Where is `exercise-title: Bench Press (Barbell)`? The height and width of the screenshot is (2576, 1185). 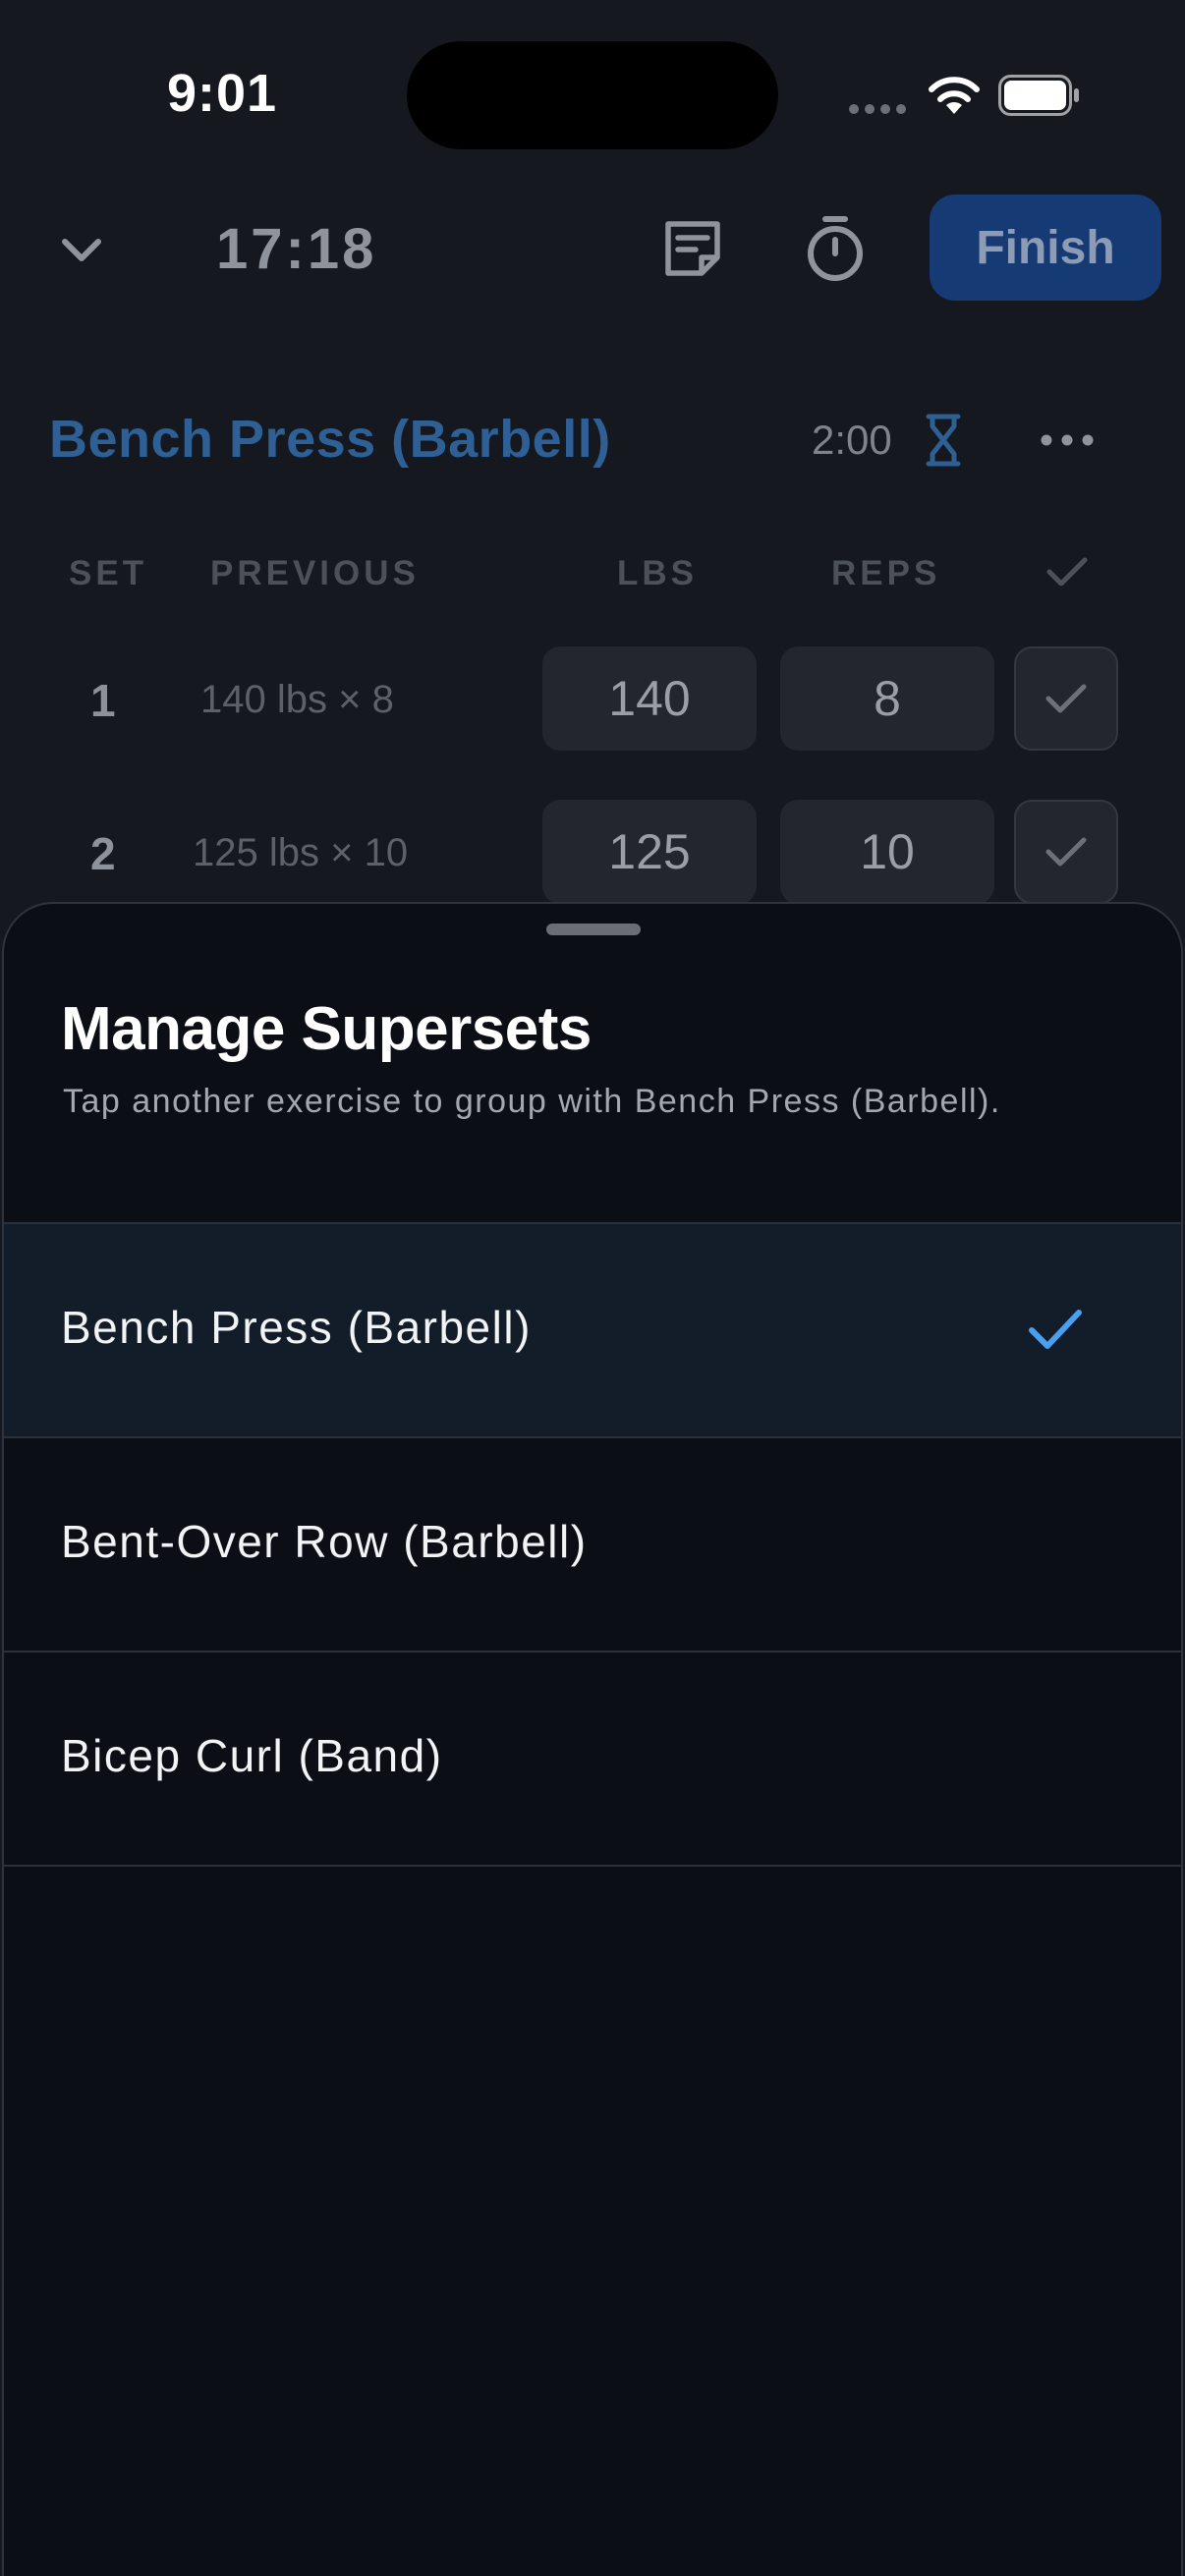
exercise-title: Bench Press (Barbell) is located at coordinates (330, 439).